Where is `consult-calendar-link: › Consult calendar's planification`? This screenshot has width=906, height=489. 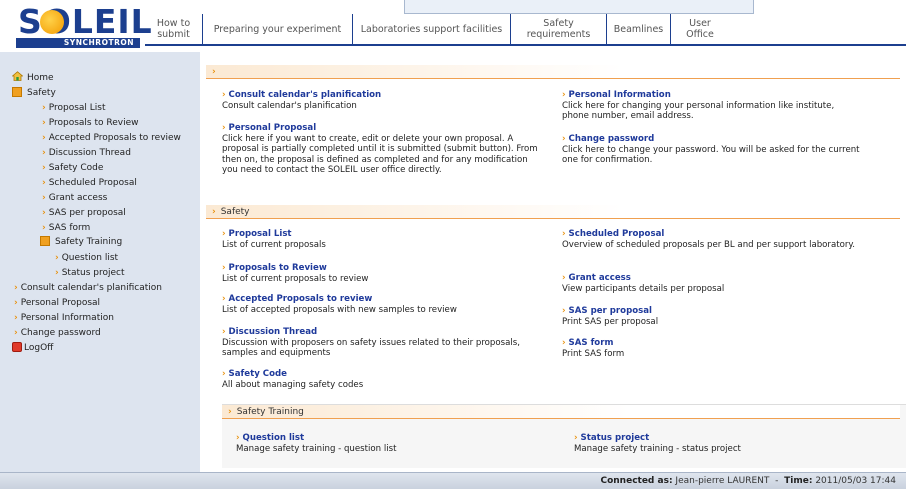
consult-calendar-link: › Consult calendar's planification is located at coordinates (392, 95).